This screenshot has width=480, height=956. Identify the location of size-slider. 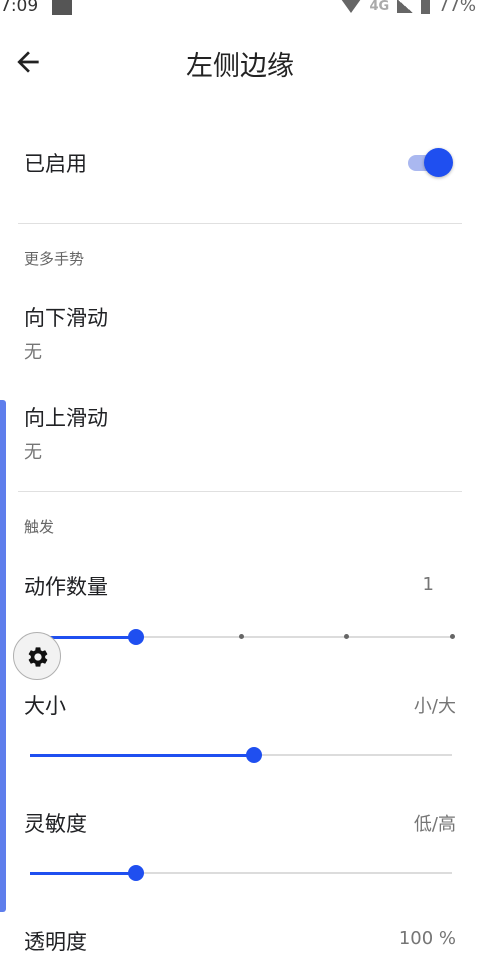
(241, 755).